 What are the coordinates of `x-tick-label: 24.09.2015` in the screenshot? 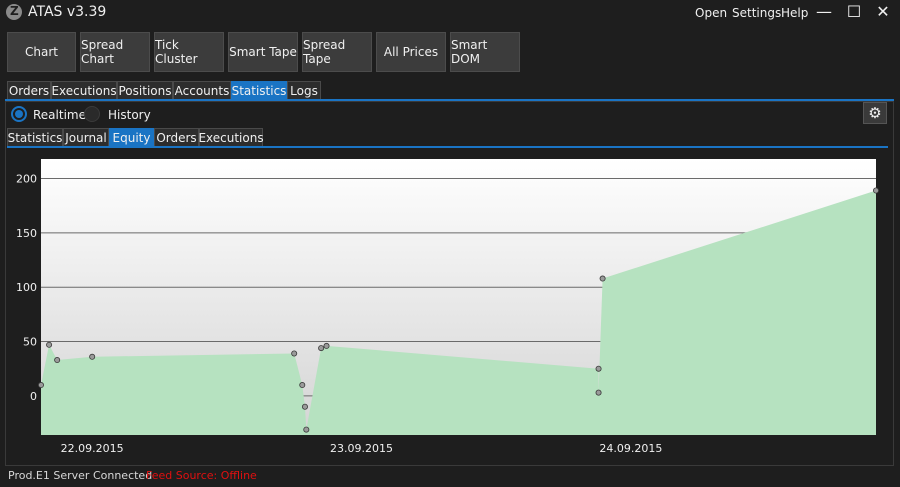 It's located at (630, 448).